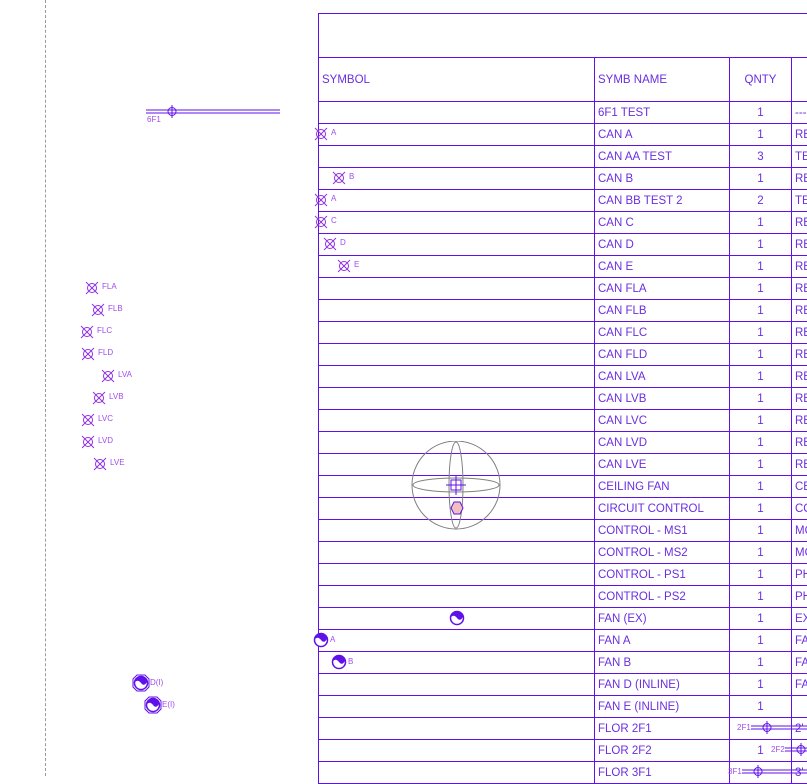 The width and height of the screenshot is (807, 784). Describe the element at coordinates (168, 704) in the screenshot. I see `fan-label: E(I)` at that location.